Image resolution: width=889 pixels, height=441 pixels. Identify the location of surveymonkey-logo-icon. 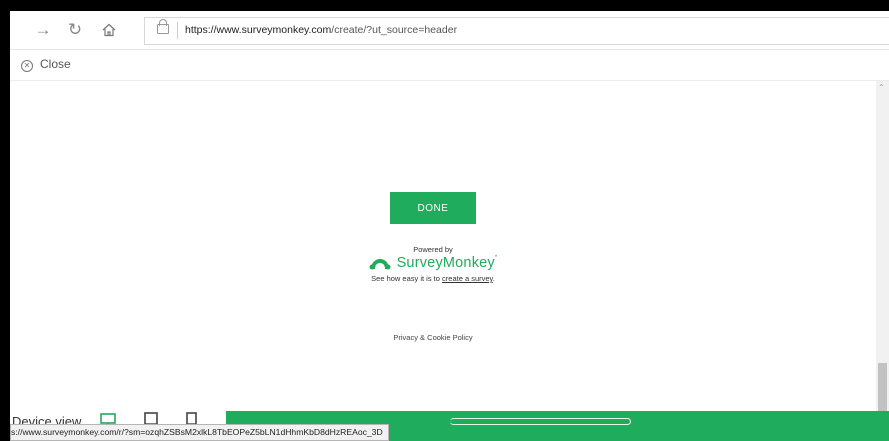
(380, 264).